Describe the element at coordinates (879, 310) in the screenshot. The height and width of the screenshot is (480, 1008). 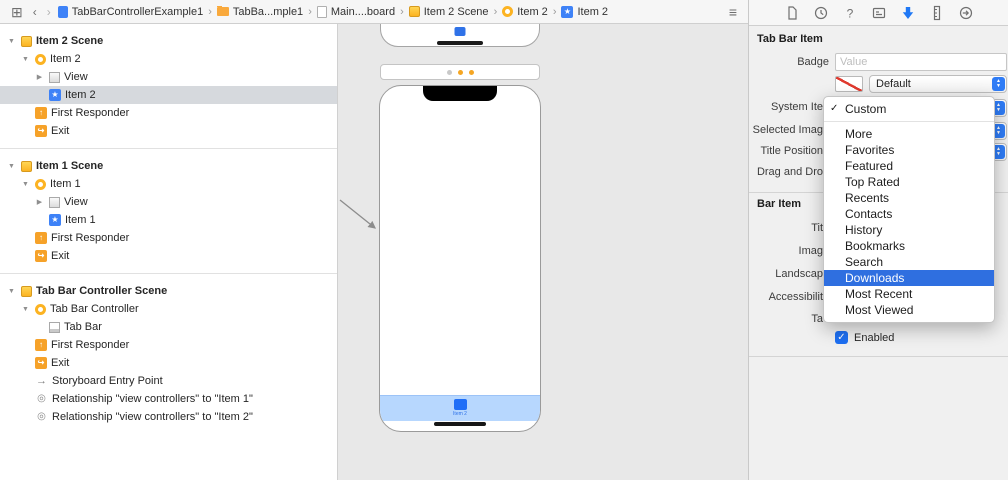
I see `menu-item-label: Most Viewed` at that location.